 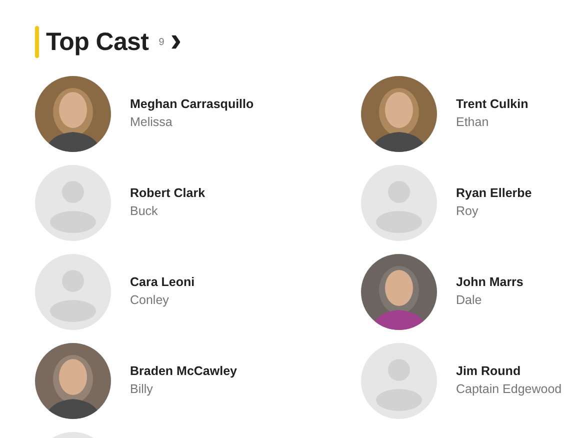 I want to click on actor-name: Ryan Ellerbe, so click(x=494, y=193).